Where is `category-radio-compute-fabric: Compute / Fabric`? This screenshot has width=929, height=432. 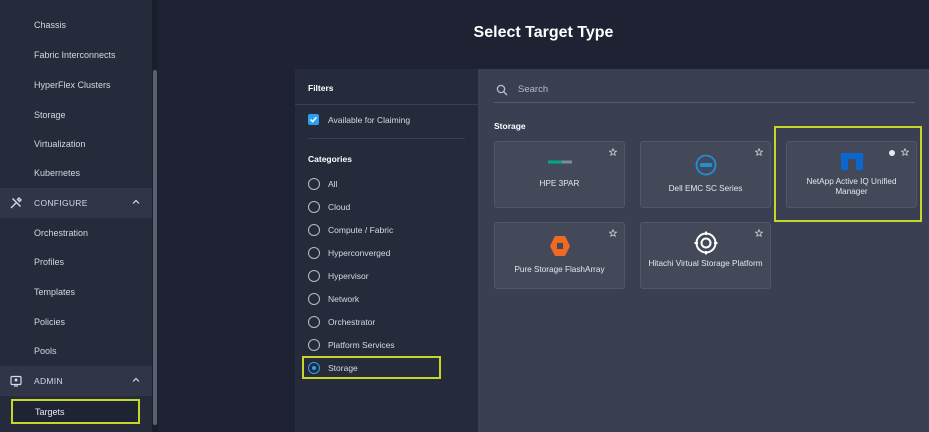 category-radio-compute-fabric: Compute / Fabric is located at coordinates (350, 230).